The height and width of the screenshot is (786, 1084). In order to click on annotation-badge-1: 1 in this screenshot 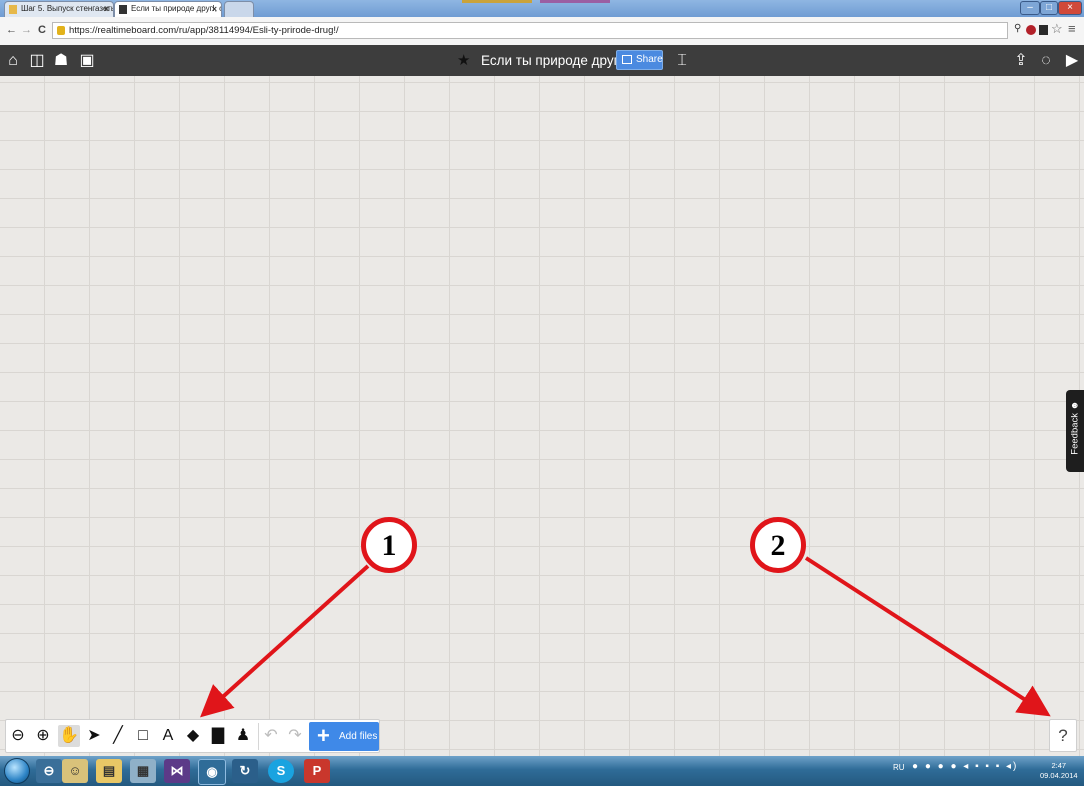, I will do `click(389, 545)`.